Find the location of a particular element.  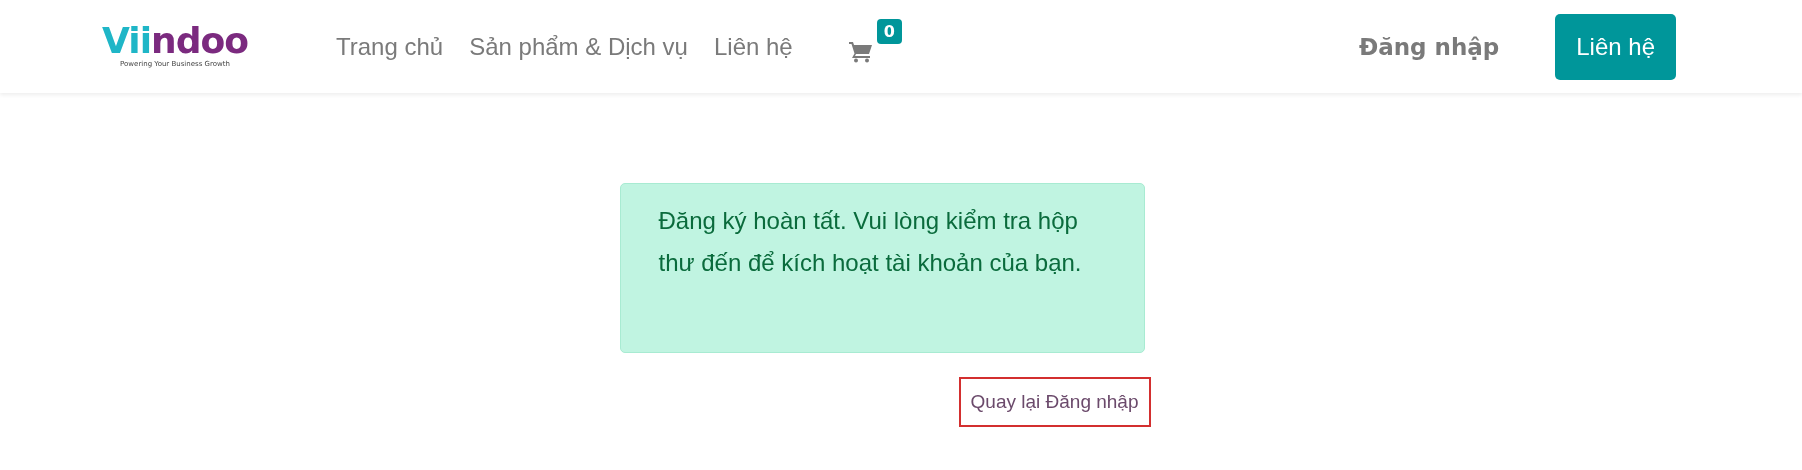

nav-link: Liên hệ is located at coordinates (753, 46).